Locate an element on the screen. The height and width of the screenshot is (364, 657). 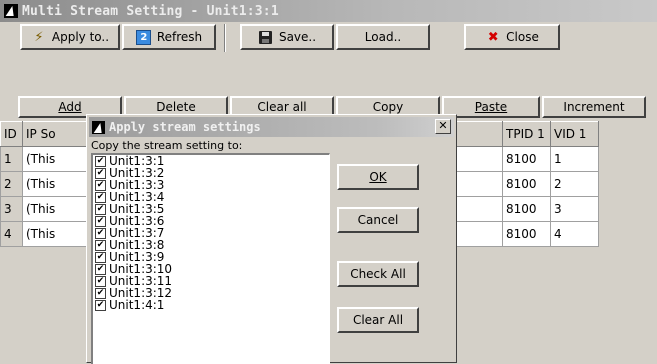
vid1-cell: 1 is located at coordinates (574, 159).